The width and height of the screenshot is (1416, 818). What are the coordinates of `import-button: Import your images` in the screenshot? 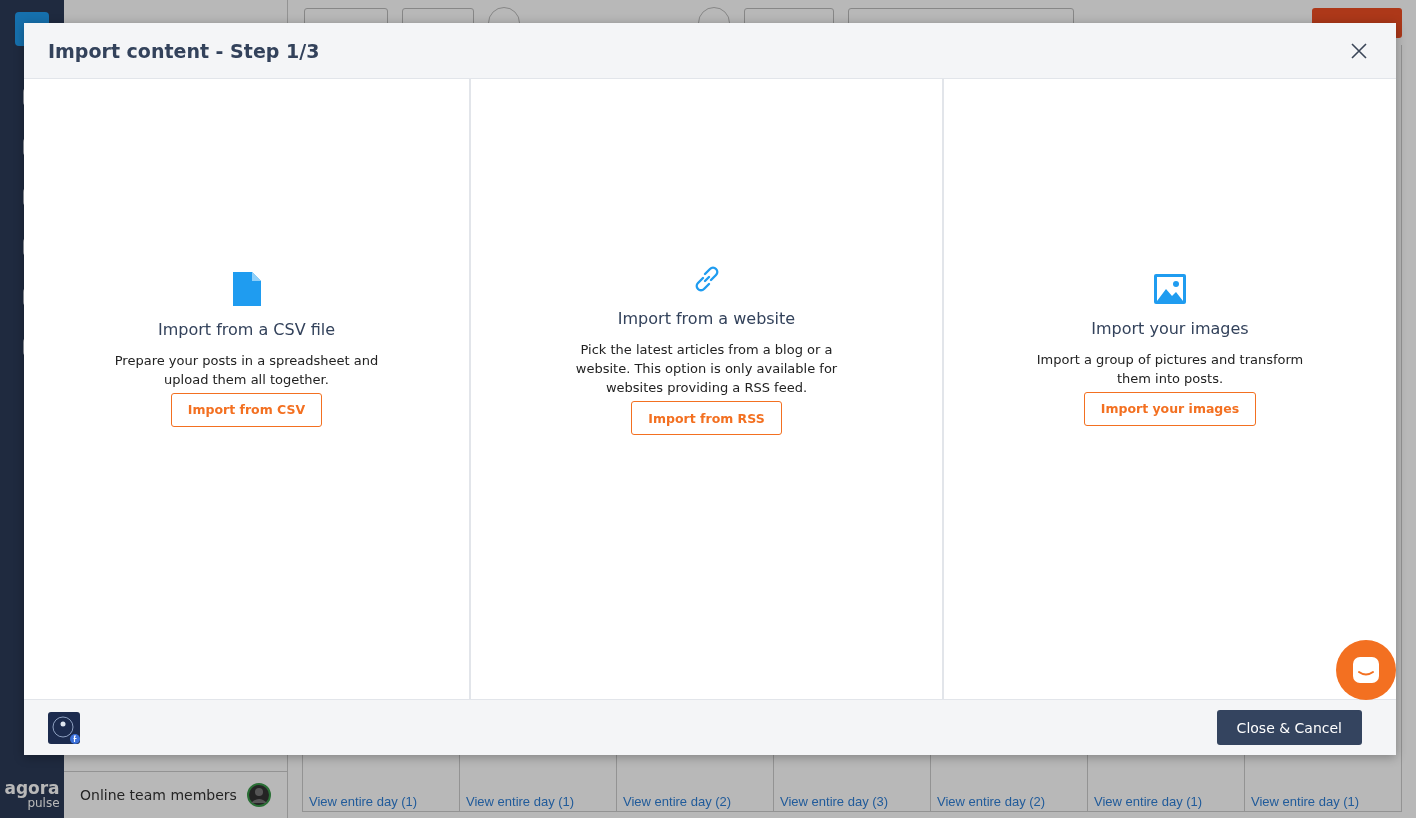 It's located at (1170, 408).